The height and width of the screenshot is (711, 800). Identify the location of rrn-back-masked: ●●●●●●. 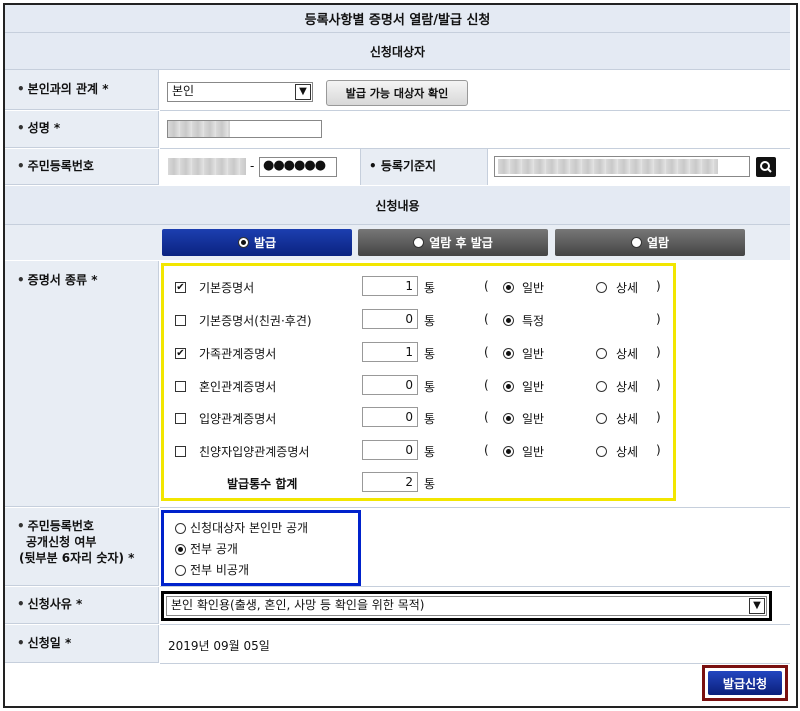
(294, 165).